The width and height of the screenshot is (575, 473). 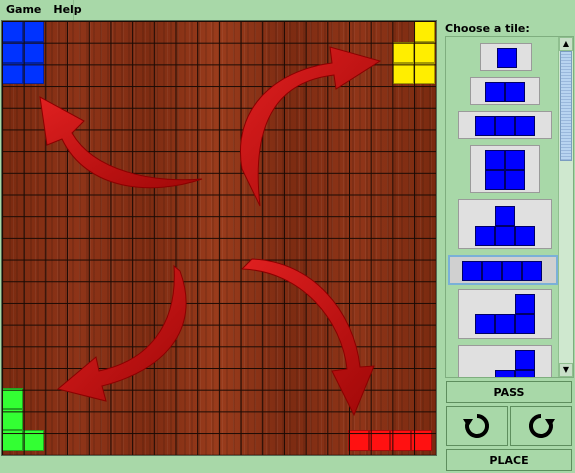 What do you see at coordinates (505, 91) in the screenshot?
I see `tile-domino` at bounding box center [505, 91].